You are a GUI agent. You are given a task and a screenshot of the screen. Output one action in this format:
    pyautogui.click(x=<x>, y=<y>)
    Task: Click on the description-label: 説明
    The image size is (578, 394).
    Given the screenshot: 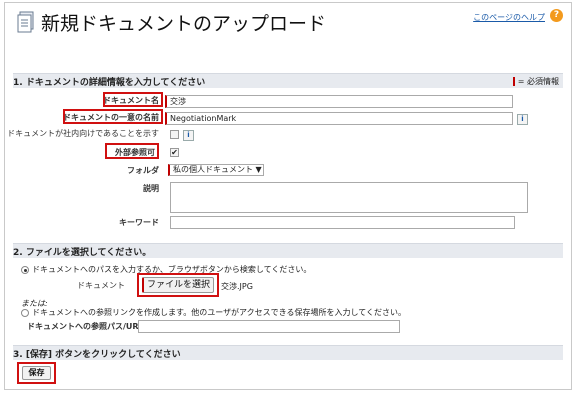 What is the action you would take?
    pyautogui.click(x=151, y=188)
    